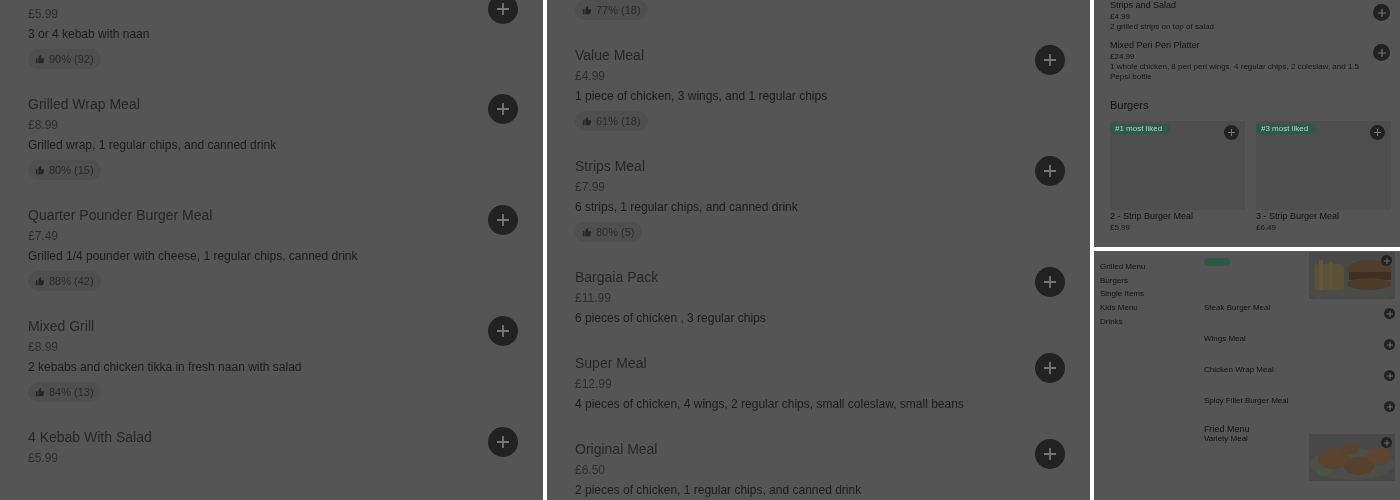 The height and width of the screenshot is (500, 1400). Describe the element at coordinates (670, 318) in the screenshot. I see `item-description: 6 pieces of chicken , 3 regular chips` at that location.